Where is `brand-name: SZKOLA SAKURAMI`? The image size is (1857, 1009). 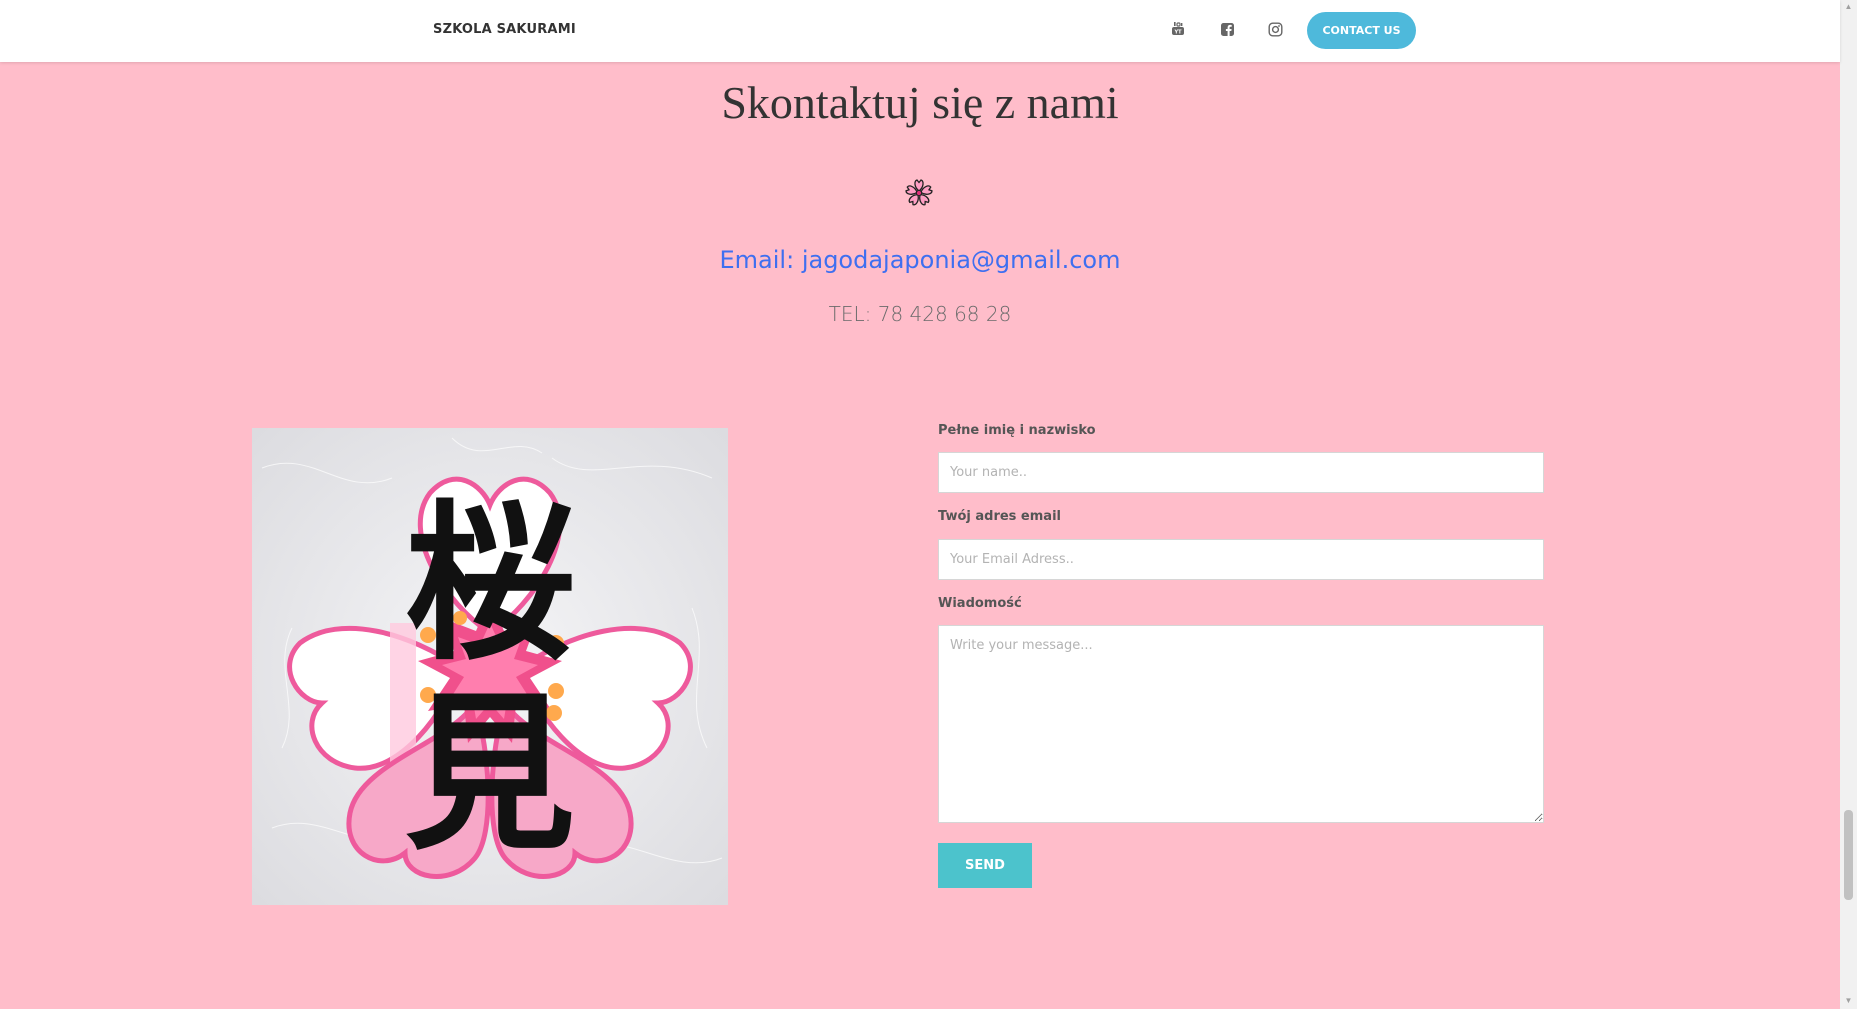 brand-name: SZKOLA SAKURAMI is located at coordinates (504, 29).